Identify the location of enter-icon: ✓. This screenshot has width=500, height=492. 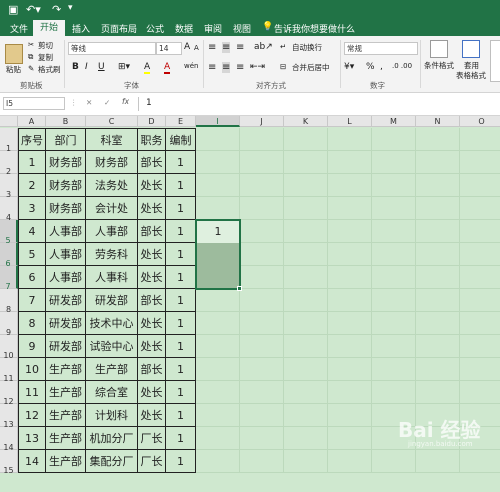
(107, 102).